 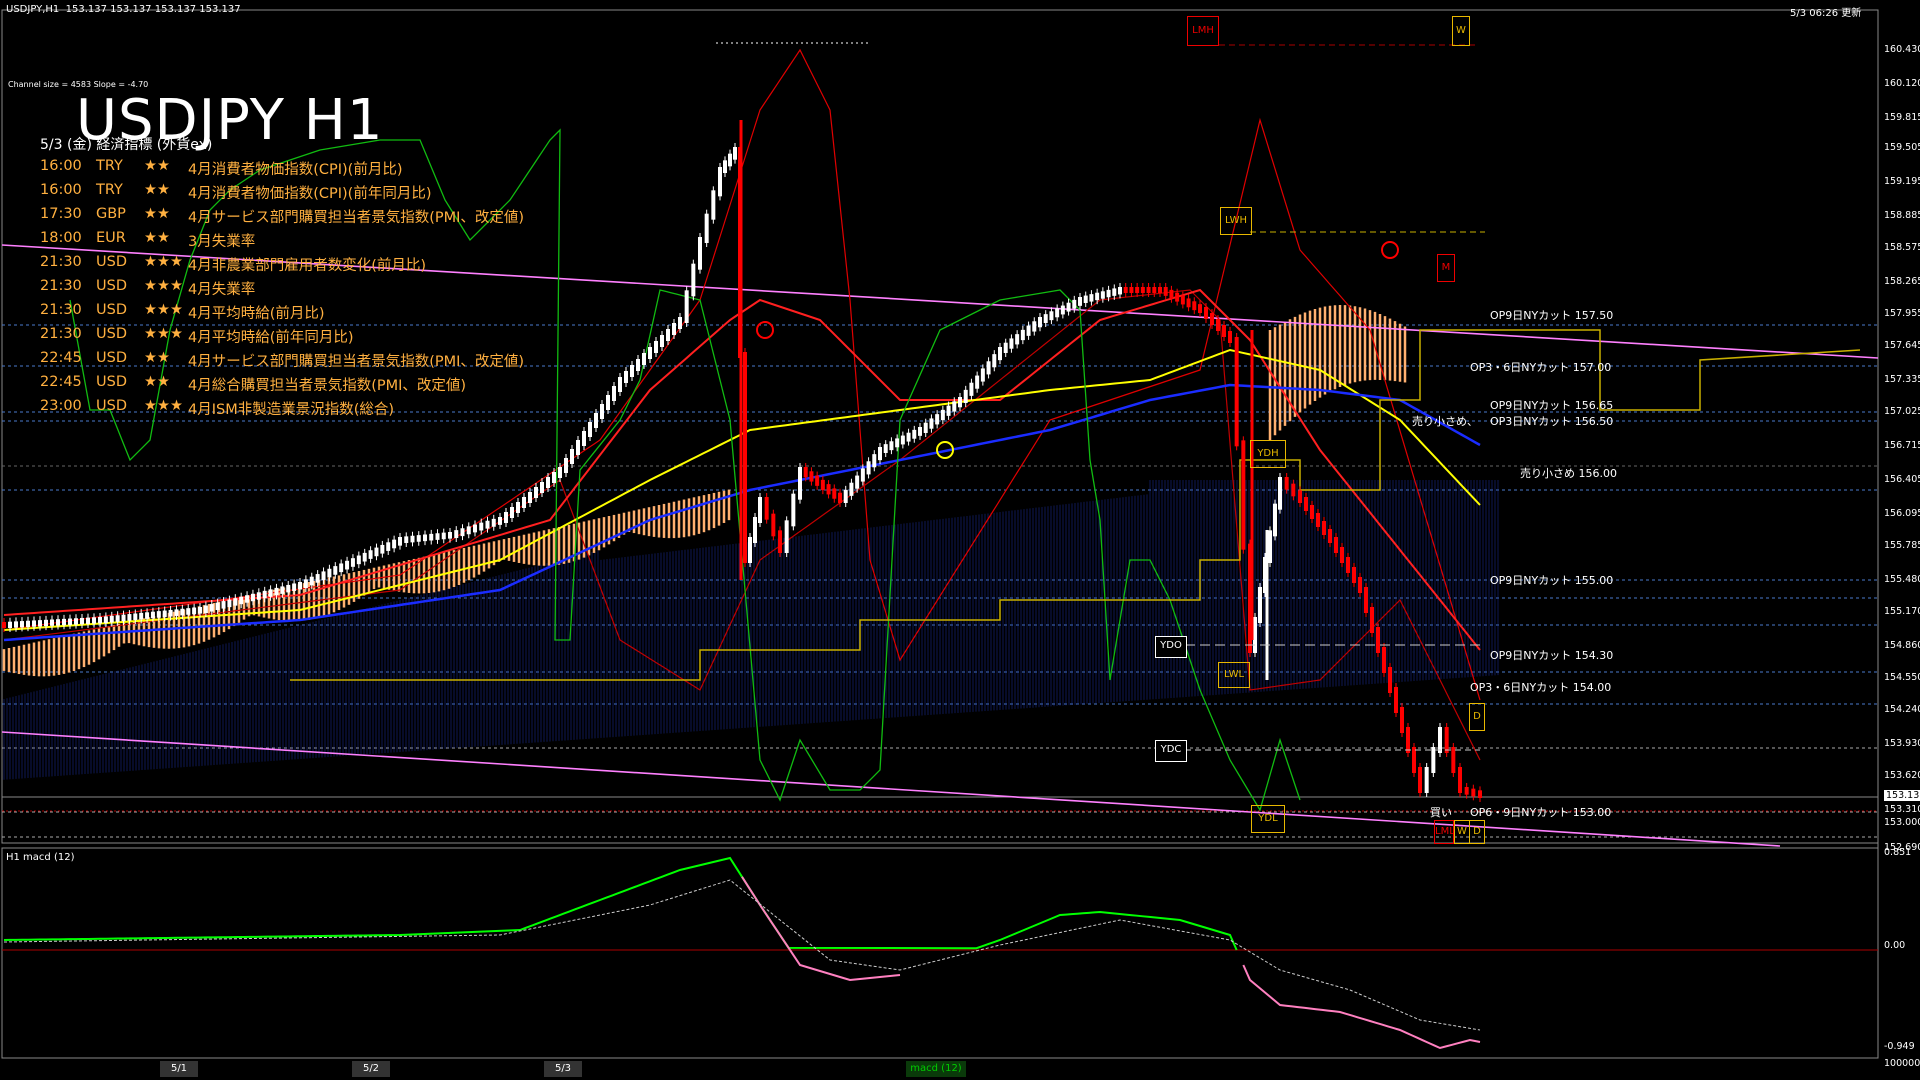 I want to click on calendar-event: 4月平均時給(前年同月比), so click(x=271, y=338).